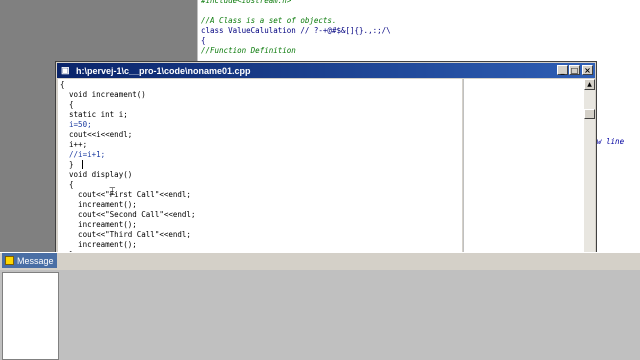 This screenshot has width=640, height=360. Describe the element at coordinates (589, 114) in the screenshot. I see `scroll-thumb` at that location.